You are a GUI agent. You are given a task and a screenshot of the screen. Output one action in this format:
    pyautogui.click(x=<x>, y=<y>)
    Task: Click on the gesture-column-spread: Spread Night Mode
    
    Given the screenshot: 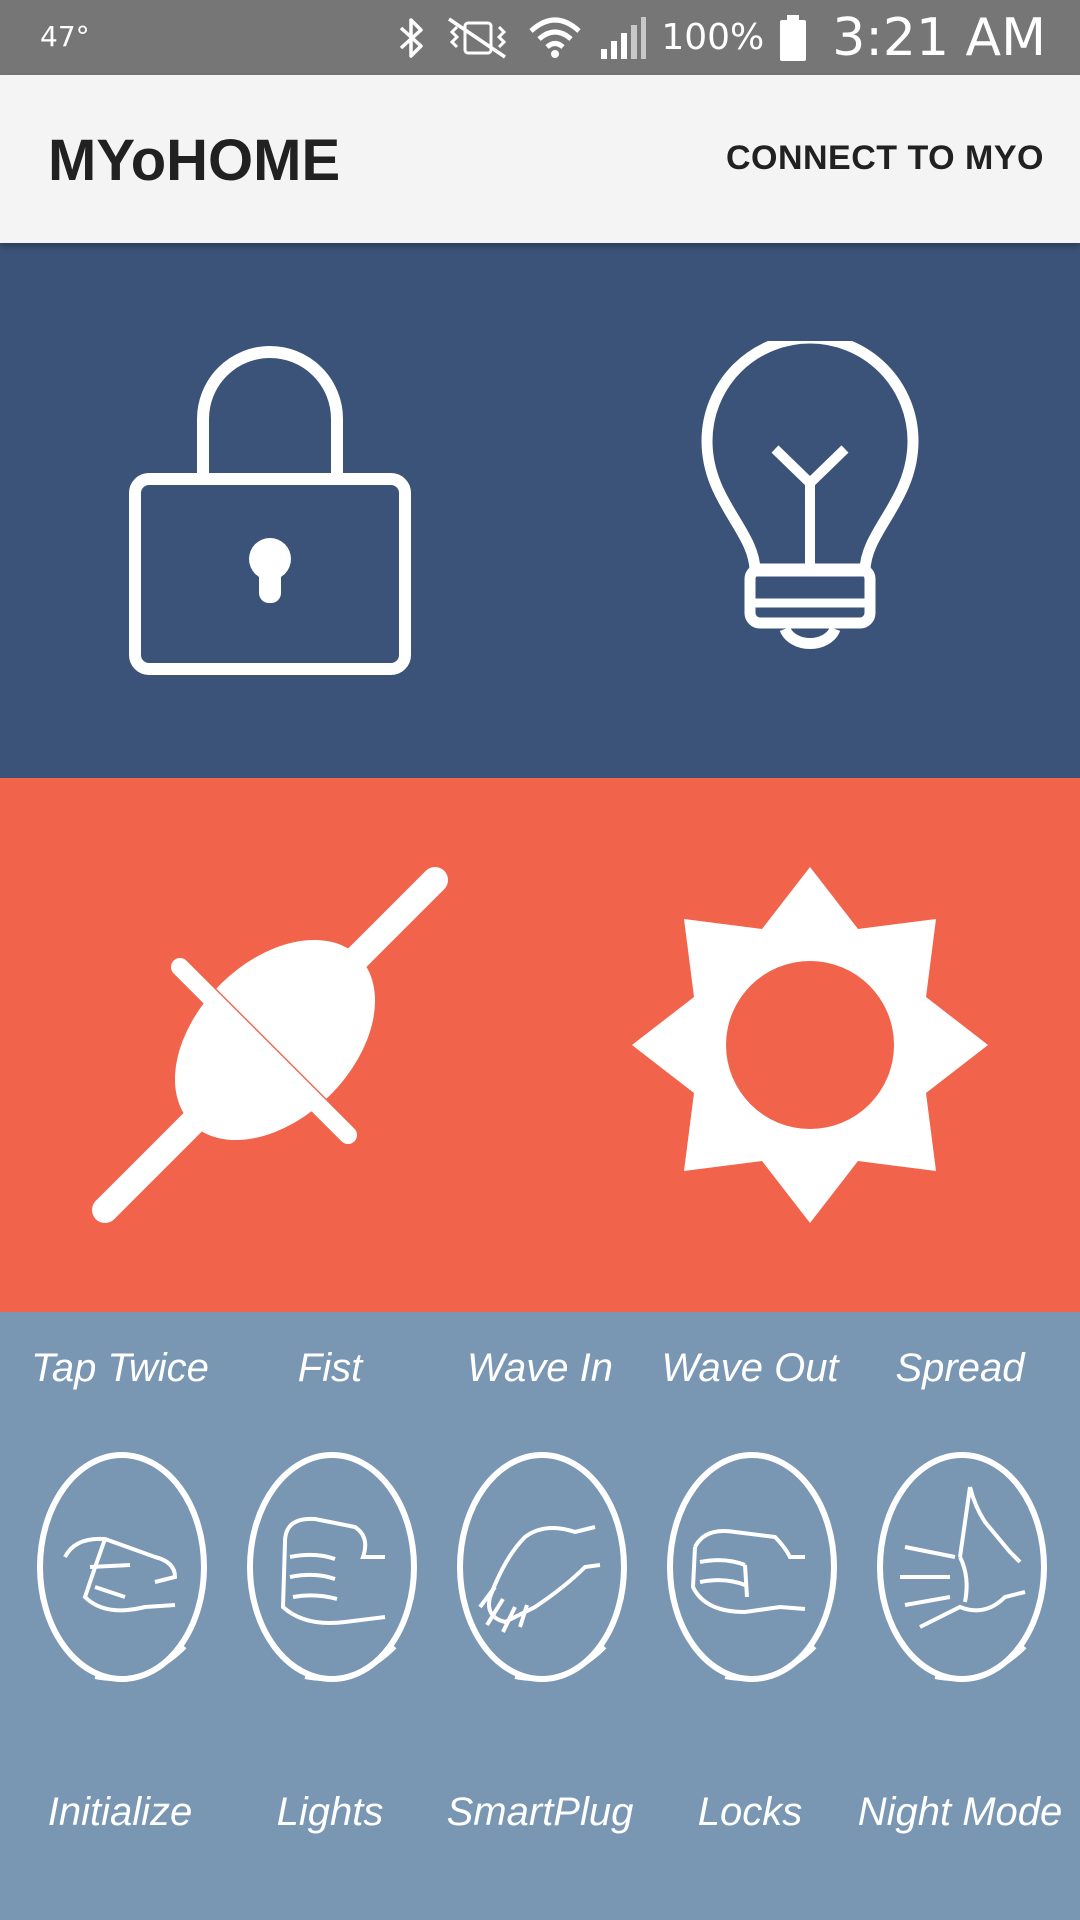 What is the action you would take?
    pyautogui.click(x=960, y=1616)
    